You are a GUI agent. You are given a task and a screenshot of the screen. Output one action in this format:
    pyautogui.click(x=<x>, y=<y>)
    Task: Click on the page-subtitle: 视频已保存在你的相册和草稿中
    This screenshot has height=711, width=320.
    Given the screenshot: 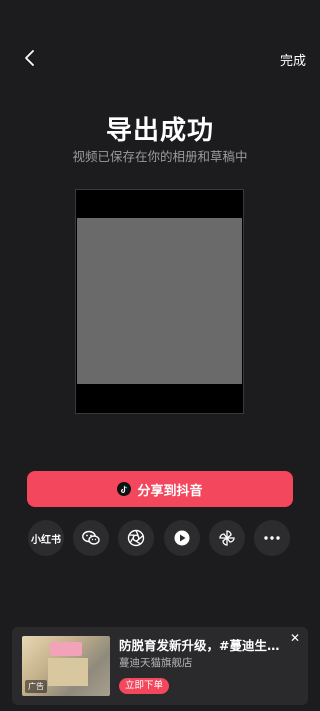 What is the action you would take?
    pyautogui.click(x=160, y=156)
    